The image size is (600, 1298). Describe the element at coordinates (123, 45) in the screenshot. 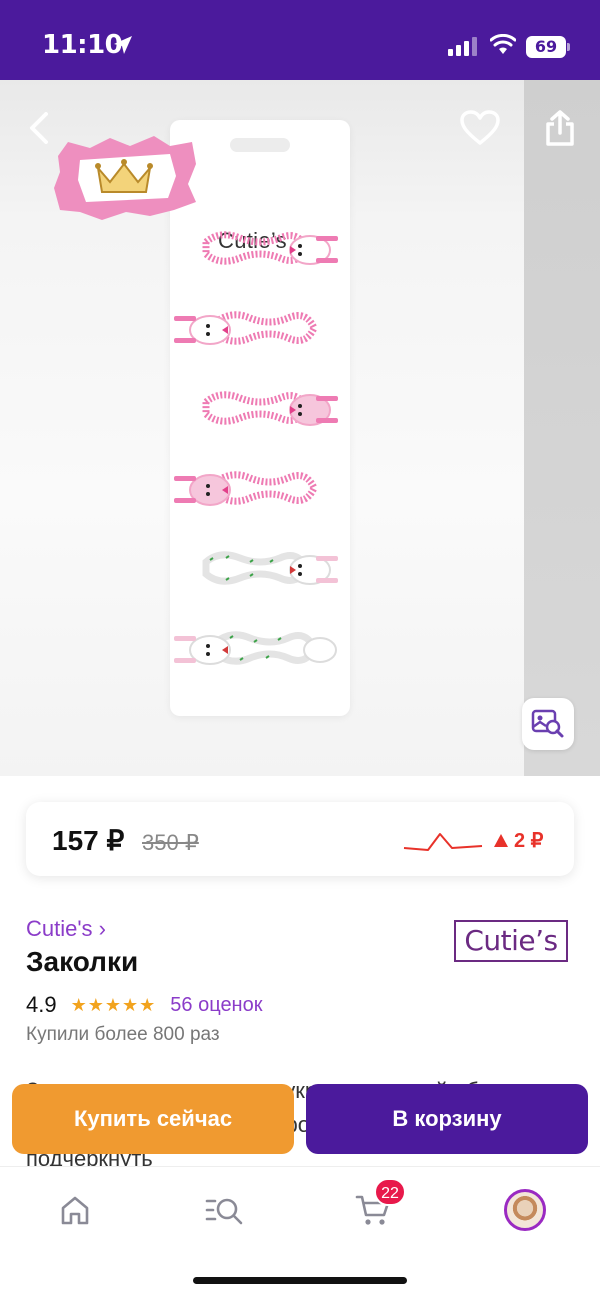

I see `location-arrow-icon` at that location.